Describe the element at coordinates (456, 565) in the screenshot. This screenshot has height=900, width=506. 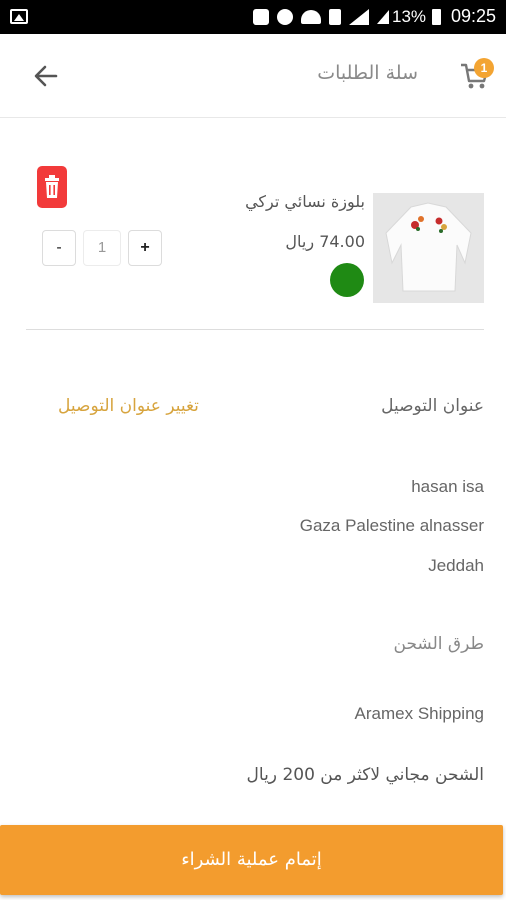
I see `address-city: Jeddah` at that location.